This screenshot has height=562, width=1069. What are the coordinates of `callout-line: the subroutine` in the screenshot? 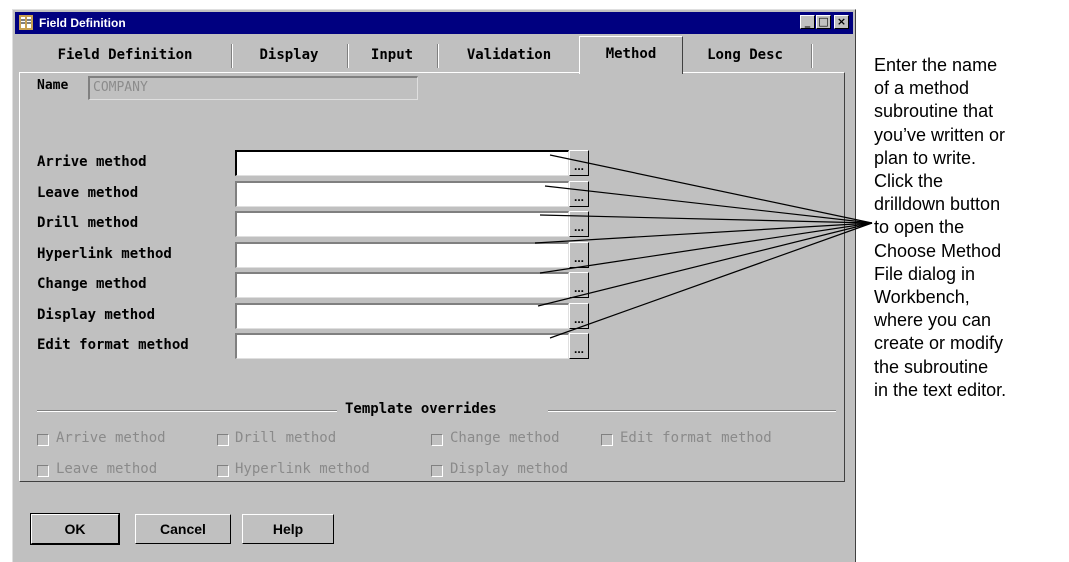 It's located at (931, 366).